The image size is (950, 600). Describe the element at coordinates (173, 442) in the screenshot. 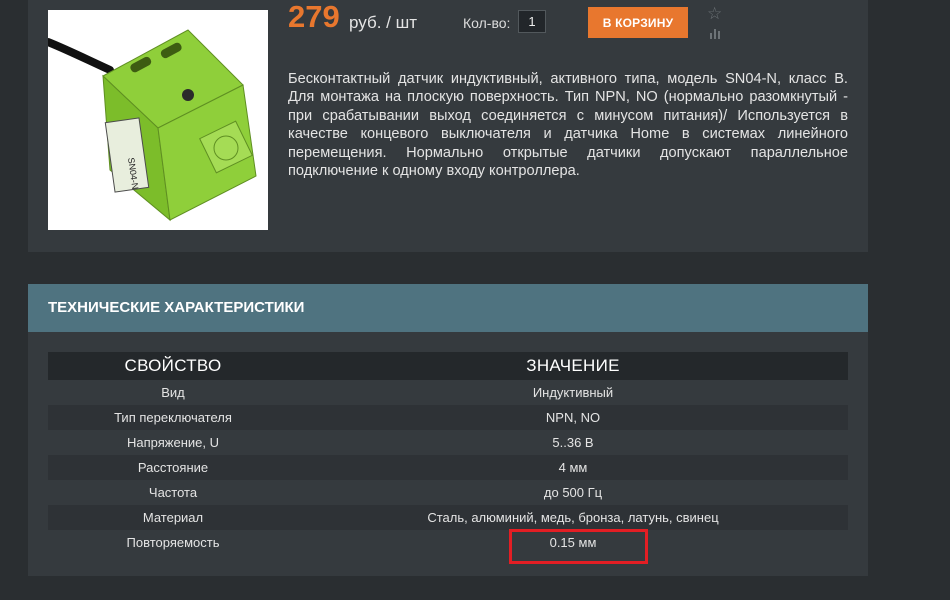

I see `spec-property: Напряжение, U` at that location.